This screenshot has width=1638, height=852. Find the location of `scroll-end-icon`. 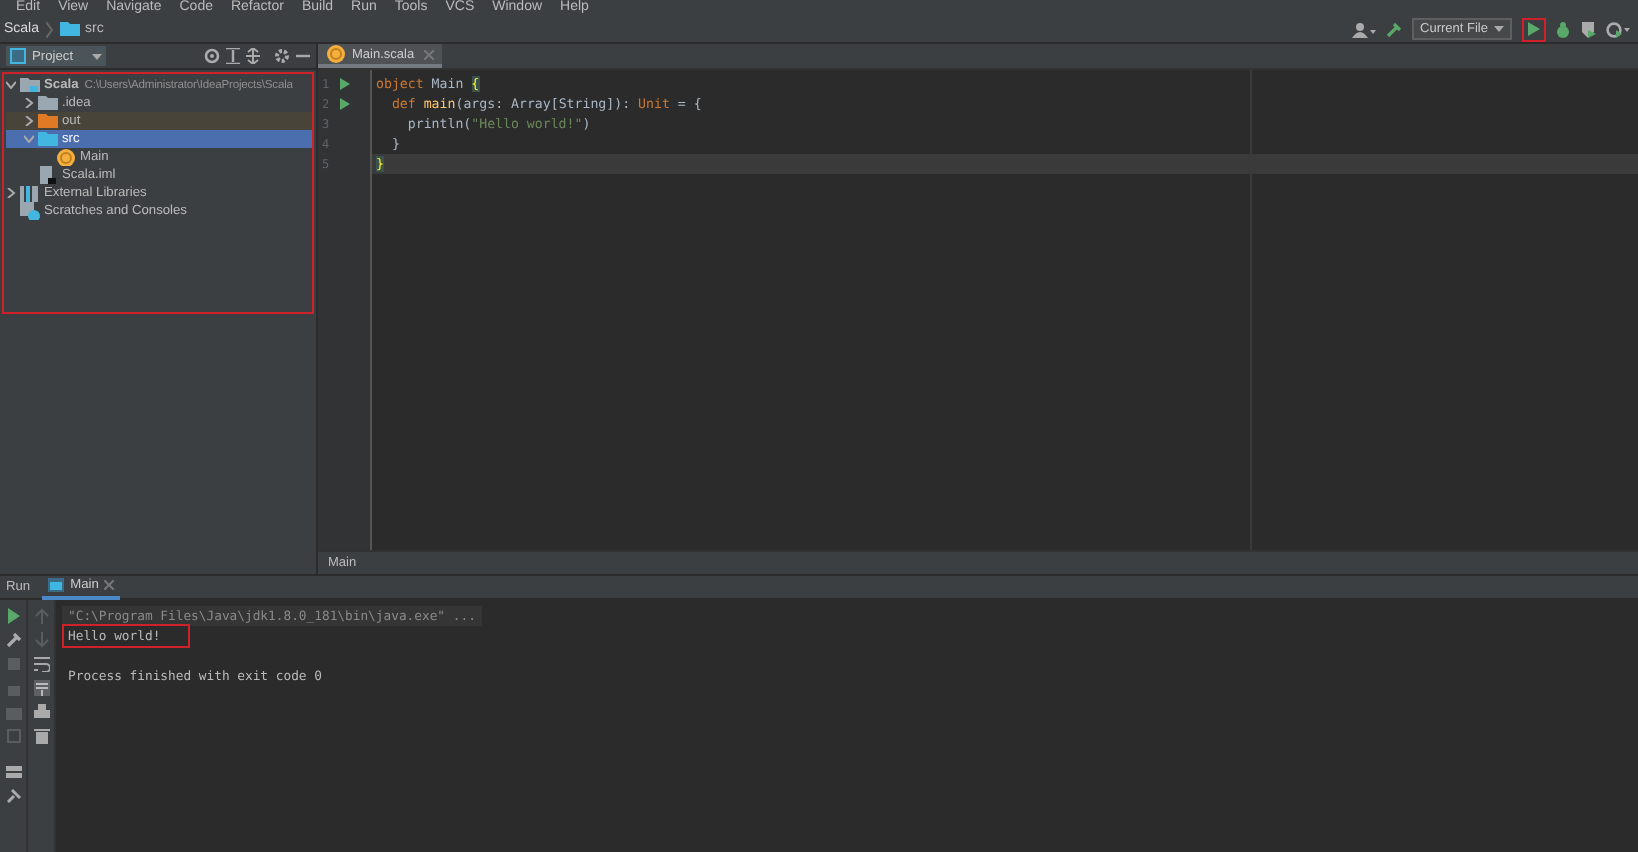

scroll-end-icon is located at coordinates (41, 688).